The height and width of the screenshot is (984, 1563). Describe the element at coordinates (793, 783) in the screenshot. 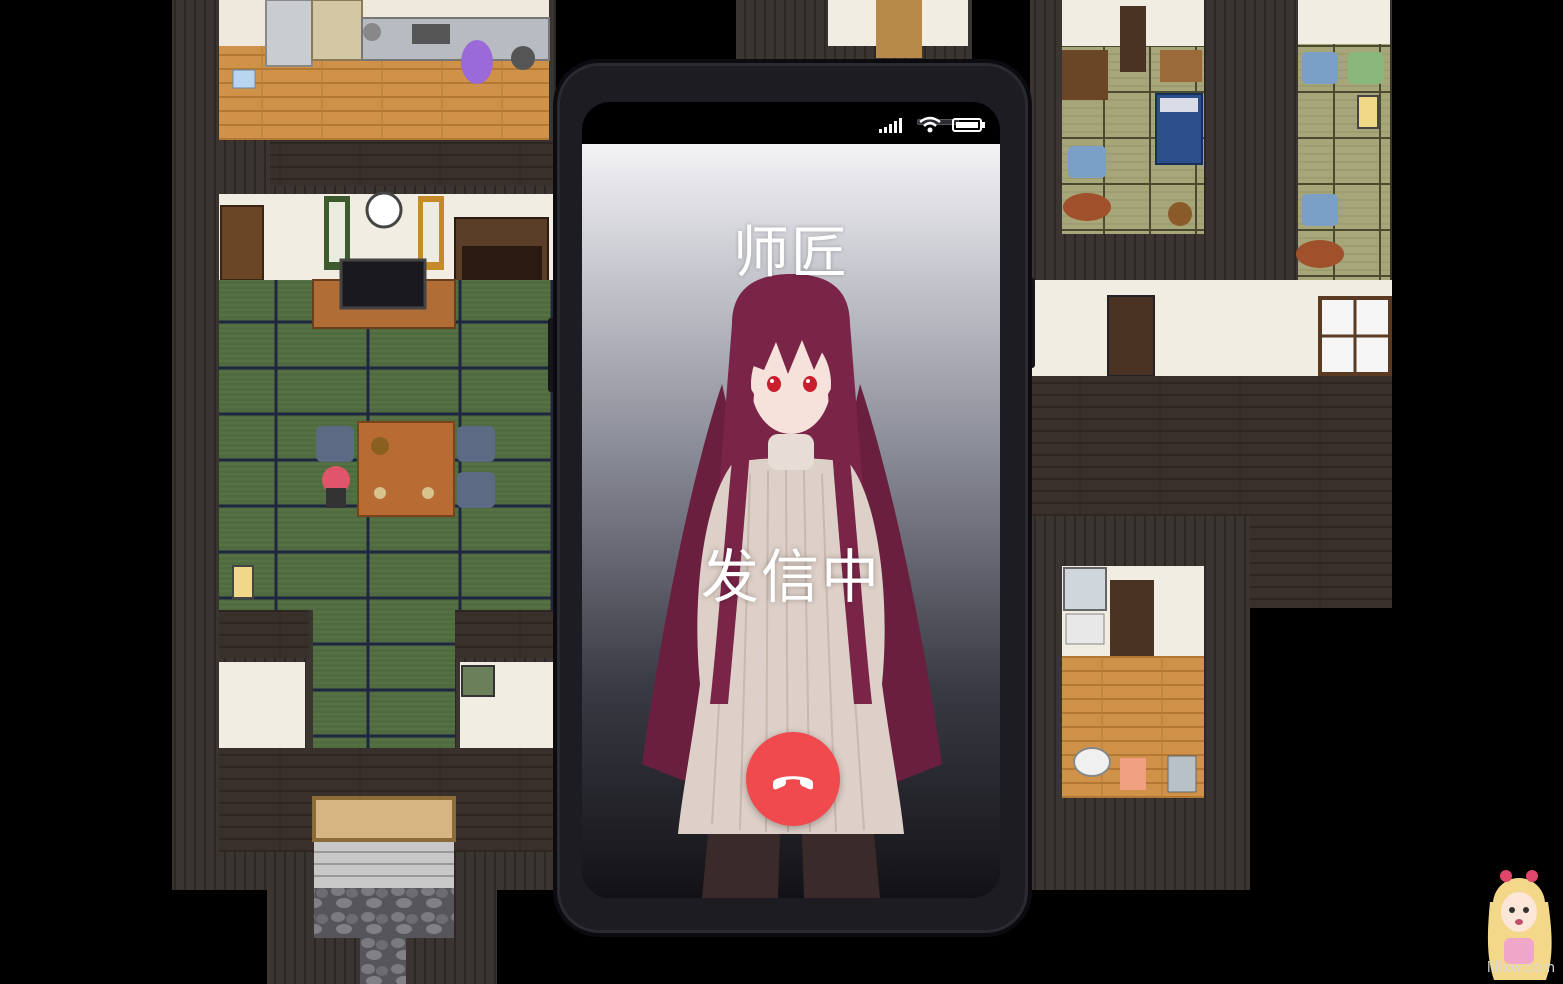

I see `phone-hangup-icon` at that location.